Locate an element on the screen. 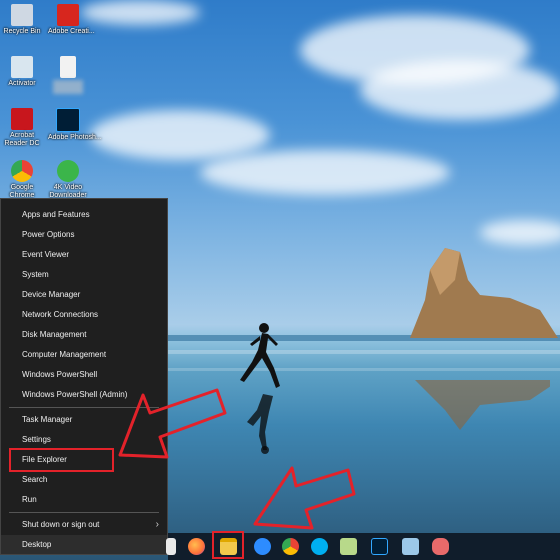  menu-item-label: Power Options is located at coordinates (48, 234).